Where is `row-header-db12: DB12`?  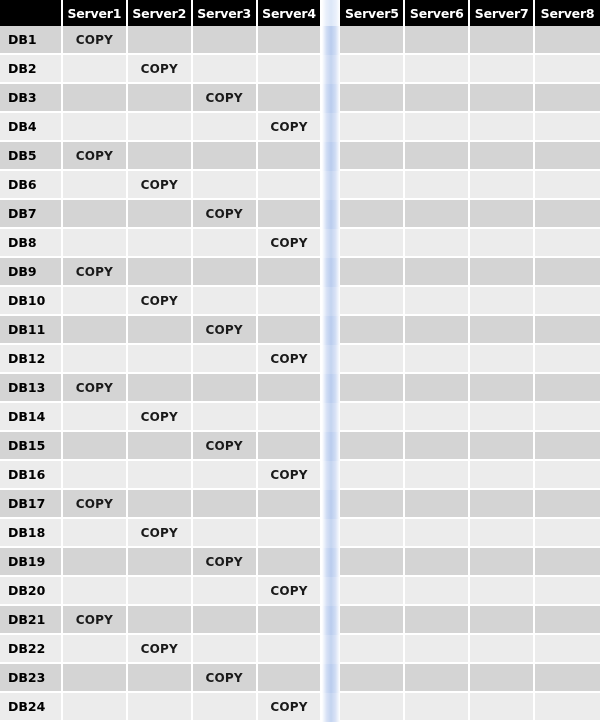 row-header-db12: DB12 is located at coordinates (31, 359).